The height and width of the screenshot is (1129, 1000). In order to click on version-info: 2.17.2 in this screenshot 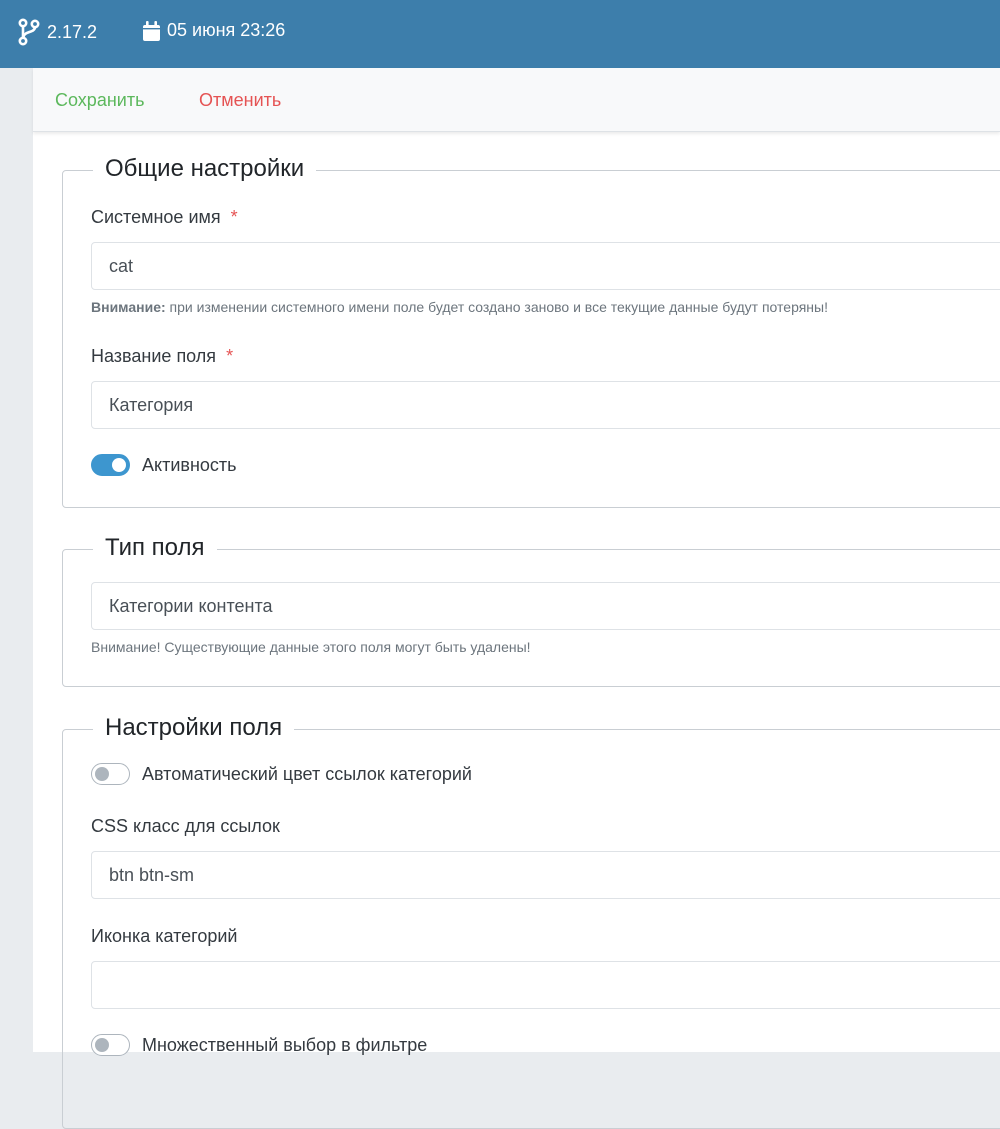, I will do `click(57, 32)`.